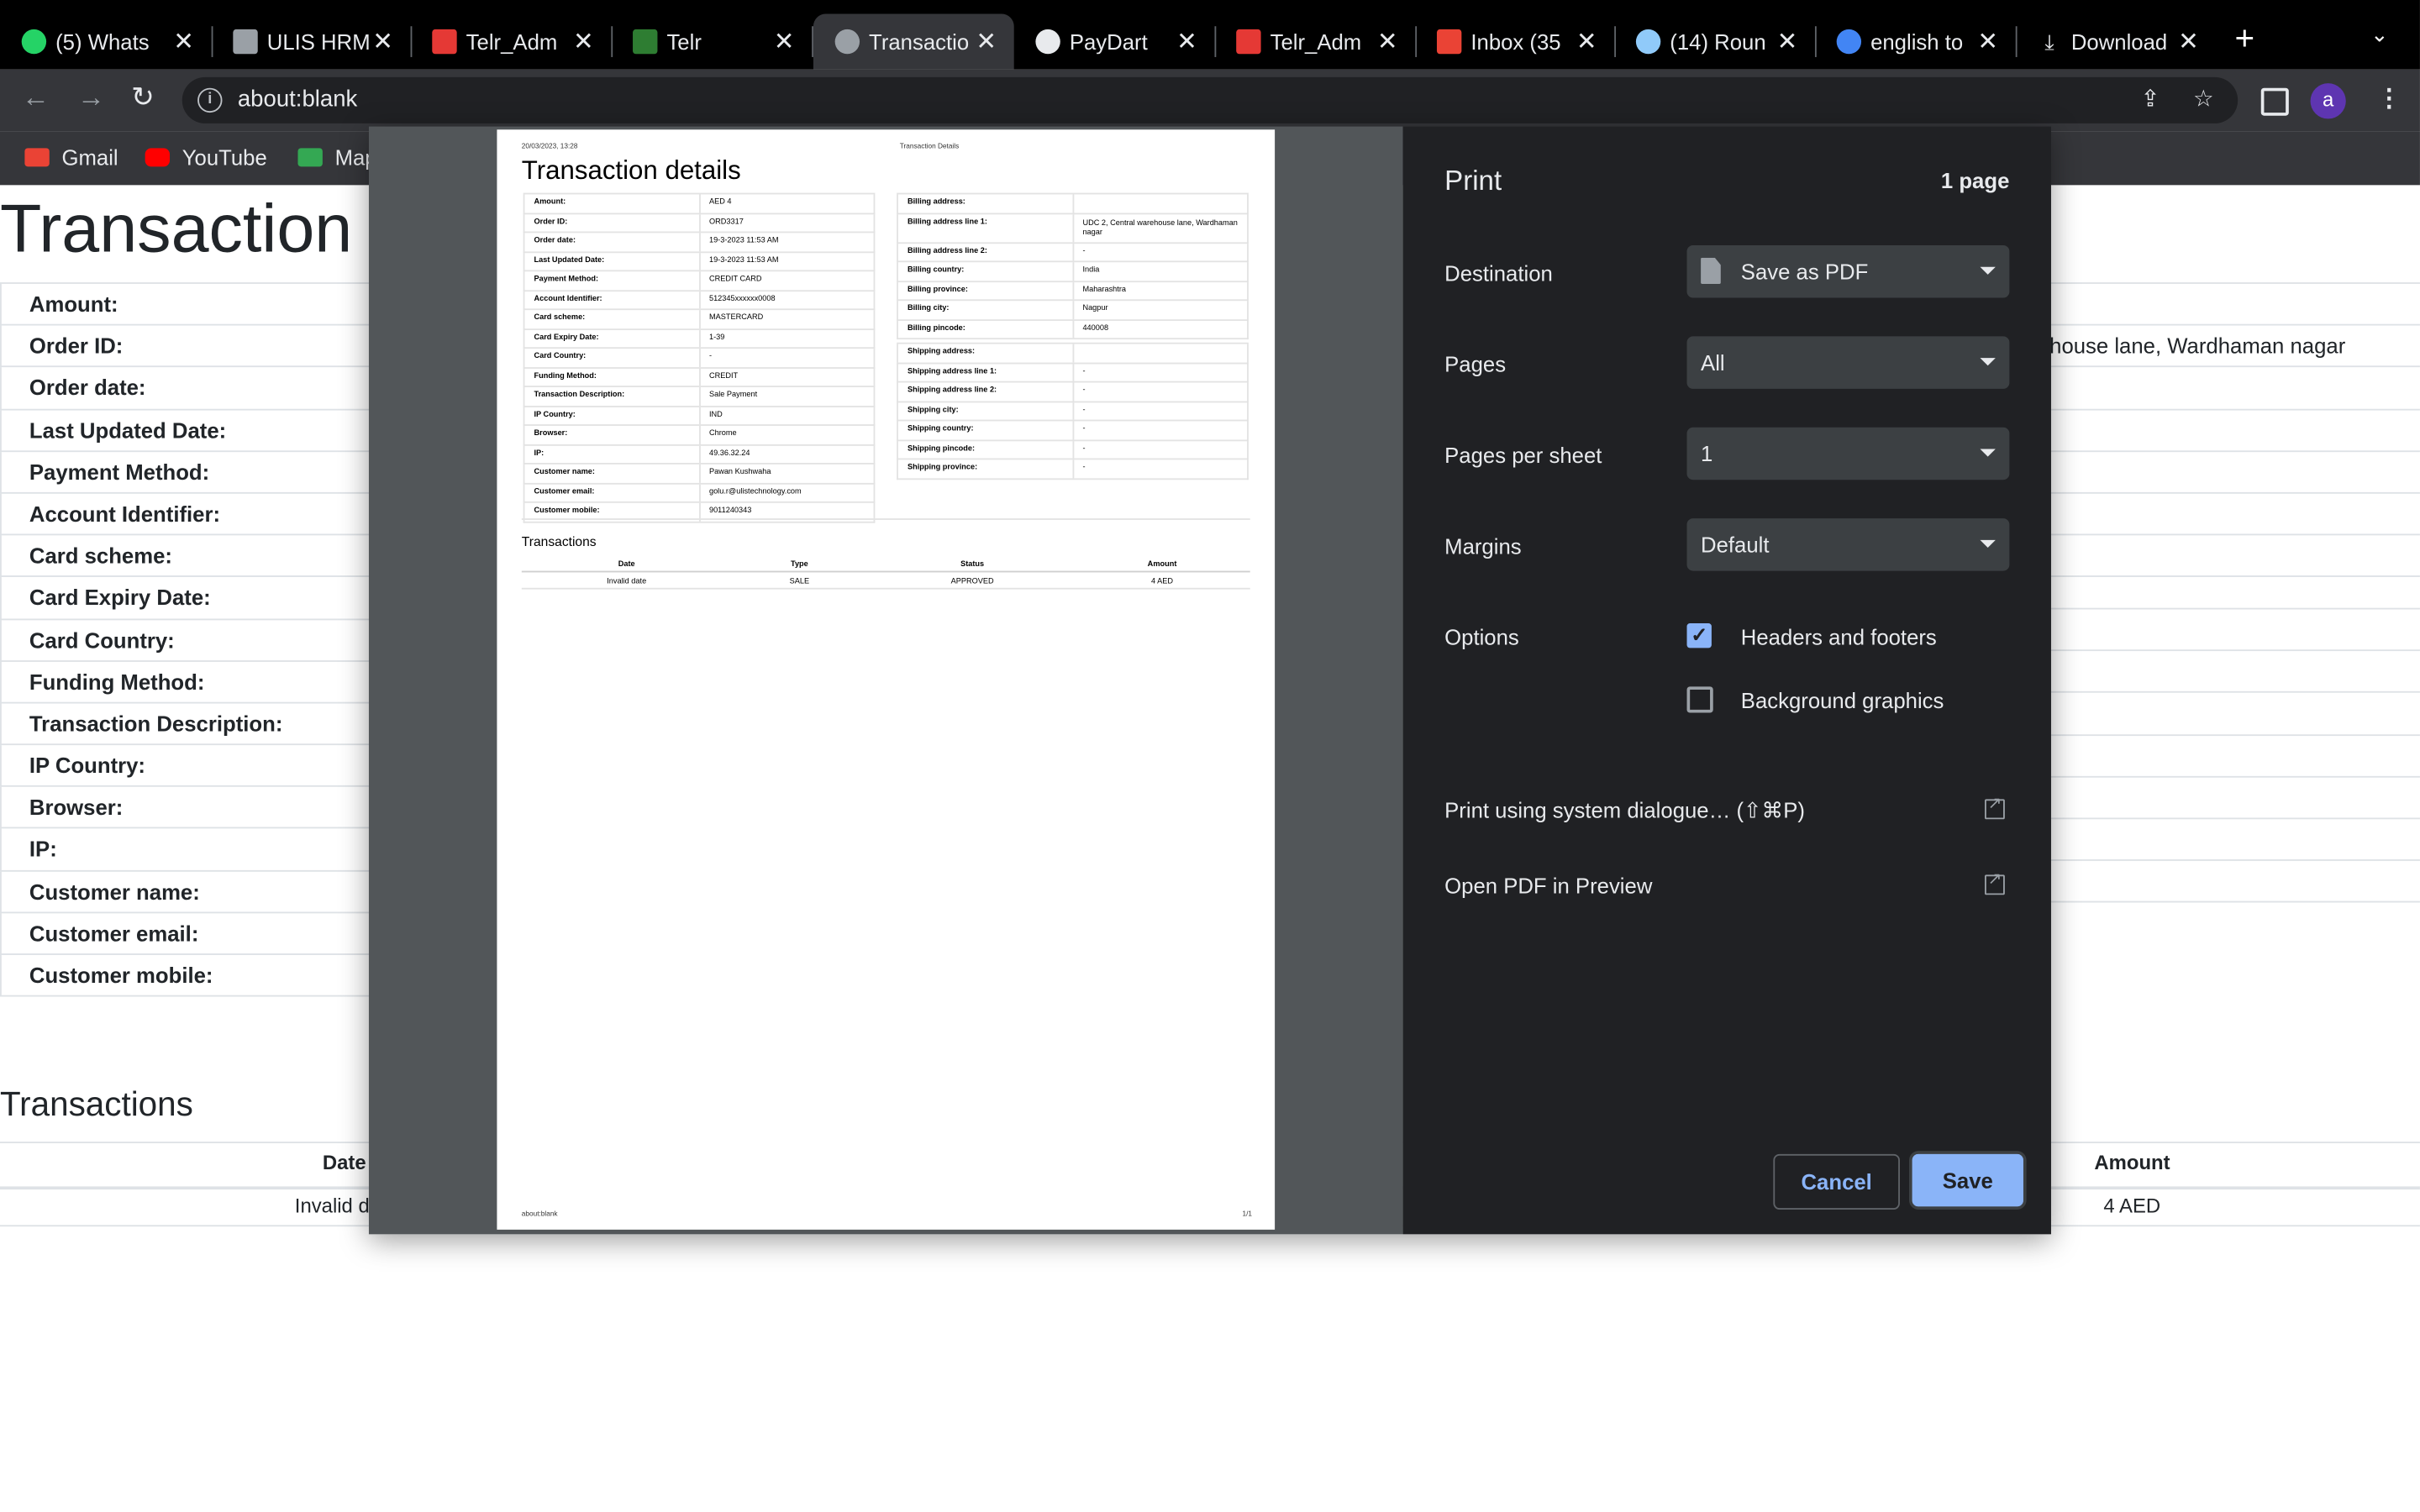 This screenshot has width=2420, height=1512. I want to click on preview-field-label: Order ID:, so click(612, 222).